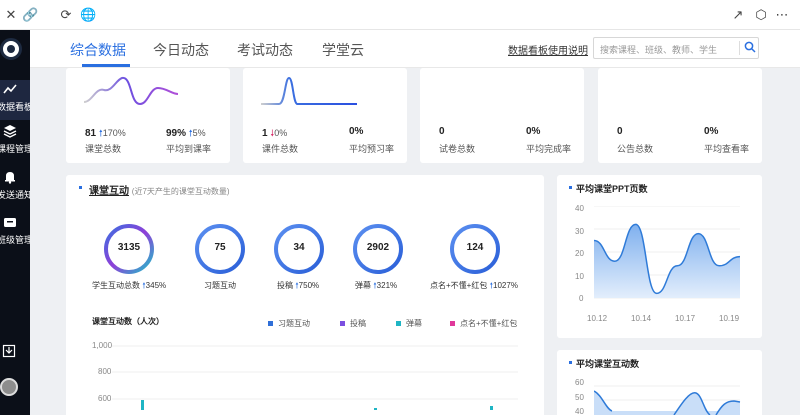  I want to click on sidebar-item-courses: 课程管理, so click(15, 142).